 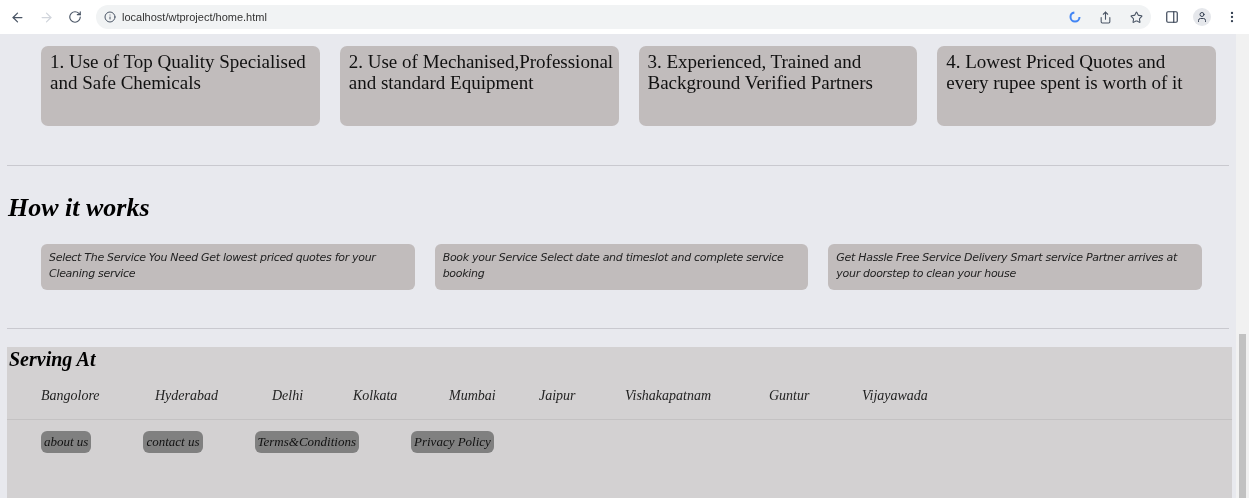 I want to click on profile-icon, so click(x=1202, y=17).